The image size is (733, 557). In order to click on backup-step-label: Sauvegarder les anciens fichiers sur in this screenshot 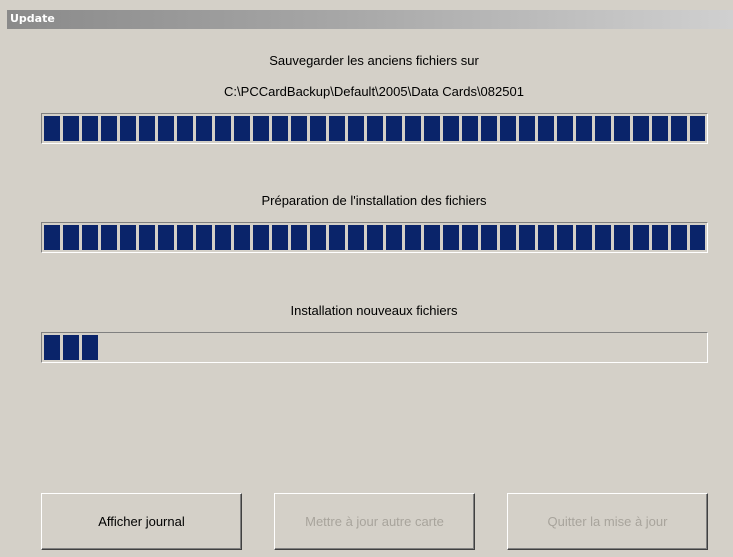, I will do `click(374, 60)`.